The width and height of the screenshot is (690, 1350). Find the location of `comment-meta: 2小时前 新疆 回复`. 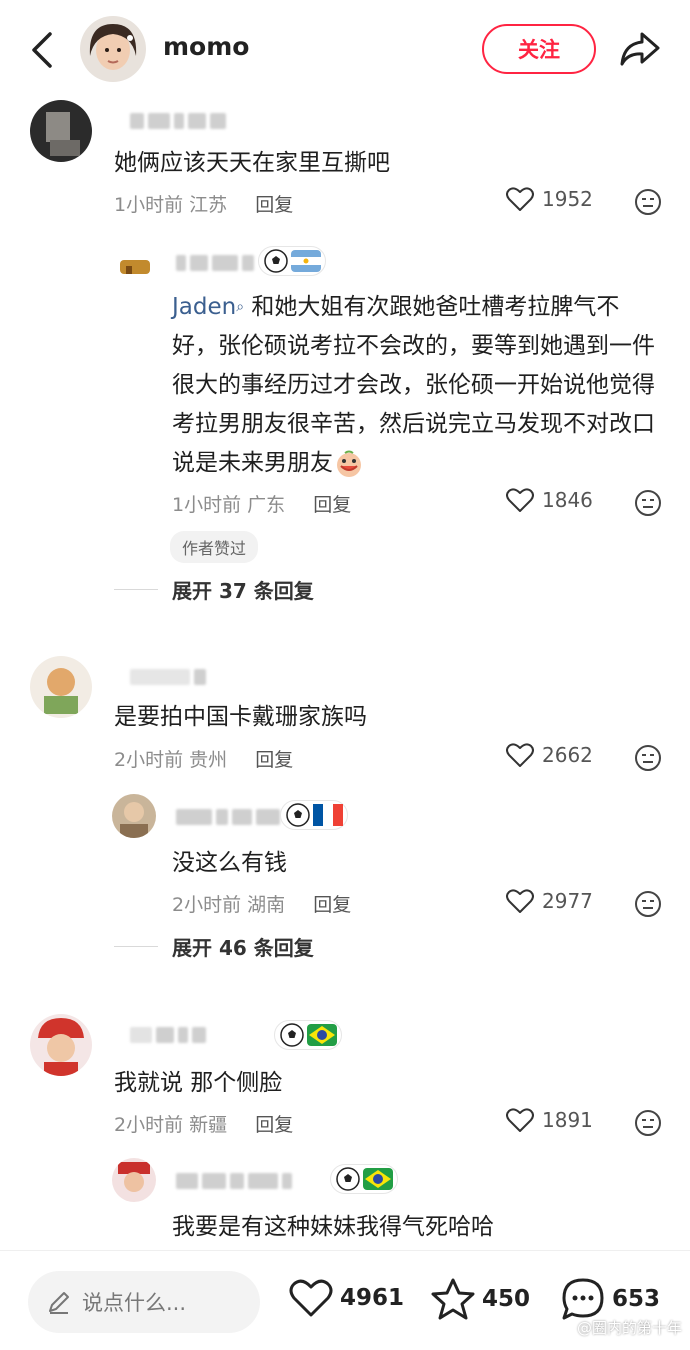

comment-meta: 2小时前 新疆 回复 is located at coordinates (203, 1123).